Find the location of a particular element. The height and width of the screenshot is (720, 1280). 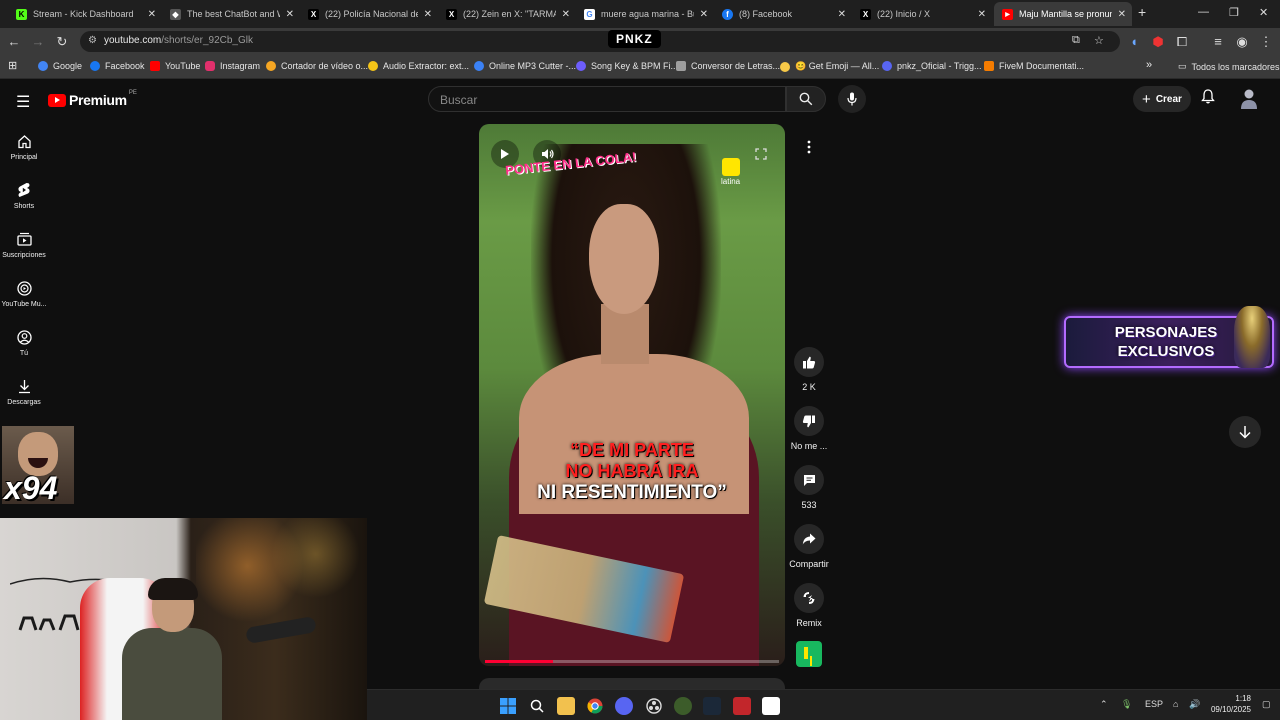

extensions-puzzle-icon: ⧠ is located at coordinates (1182, 42).